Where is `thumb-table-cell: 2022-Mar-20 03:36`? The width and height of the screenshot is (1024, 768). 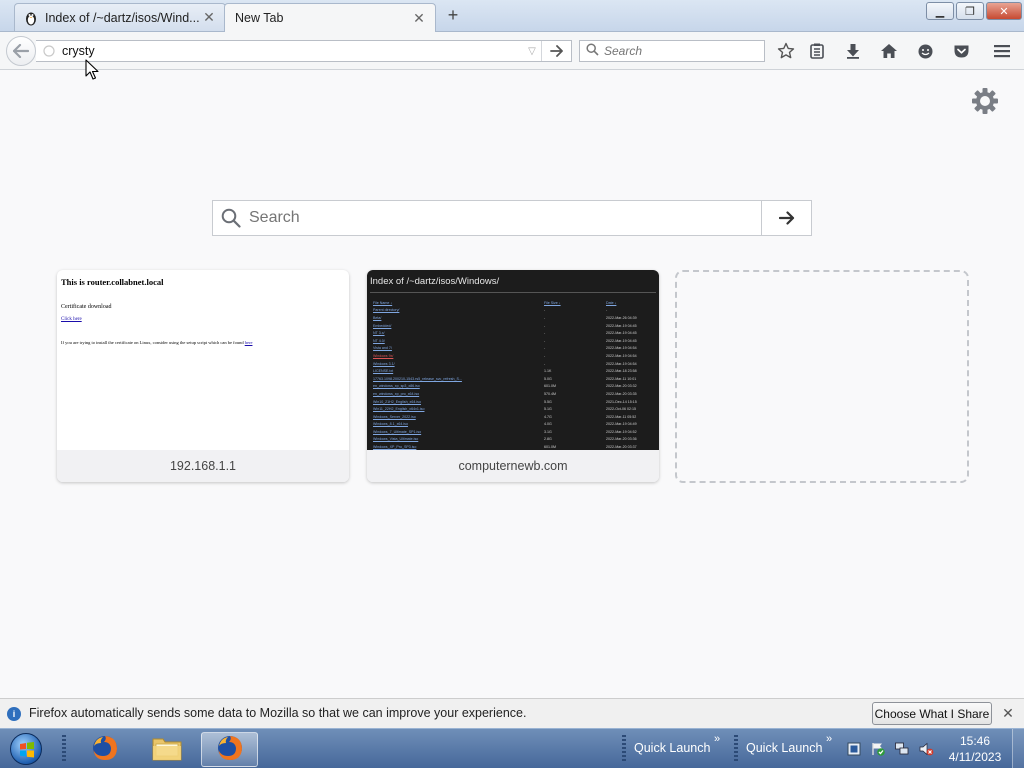 thumb-table-cell: 2022-Mar-20 03:36 is located at coordinates (621, 439).